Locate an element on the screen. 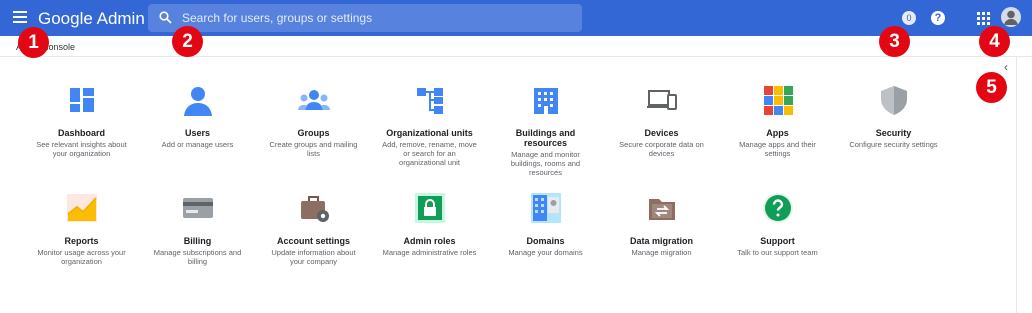 The width and height of the screenshot is (1032, 313). card-description: Update information about your company is located at coordinates (313, 257).